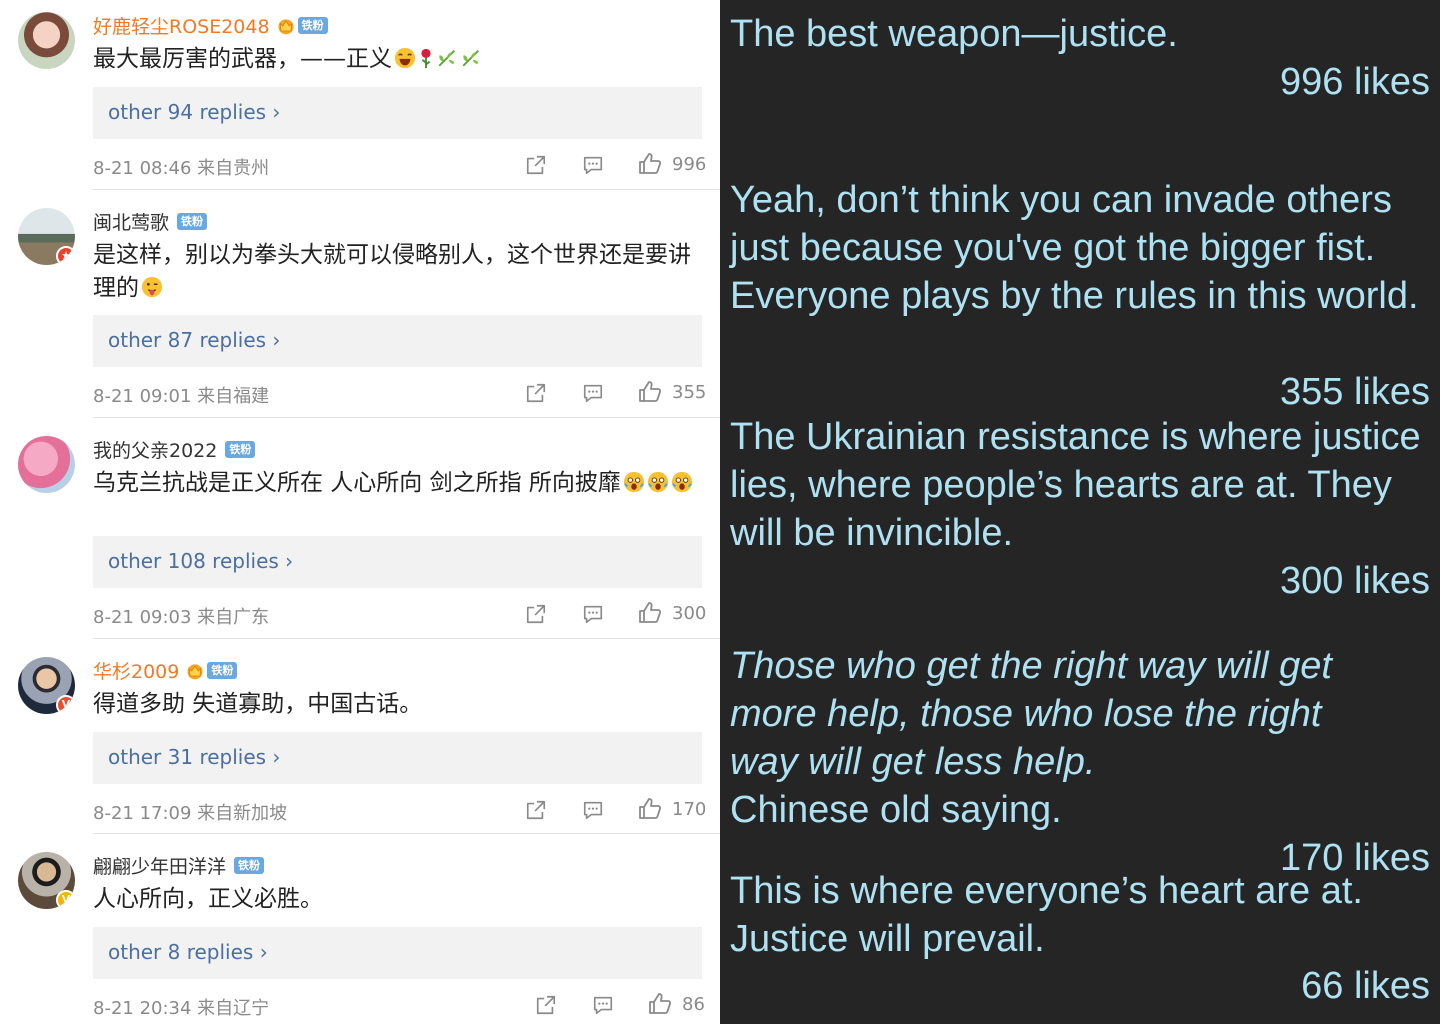  Describe the element at coordinates (1355, 392) in the screenshot. I see `translation-likes: 355 likes` at that location.